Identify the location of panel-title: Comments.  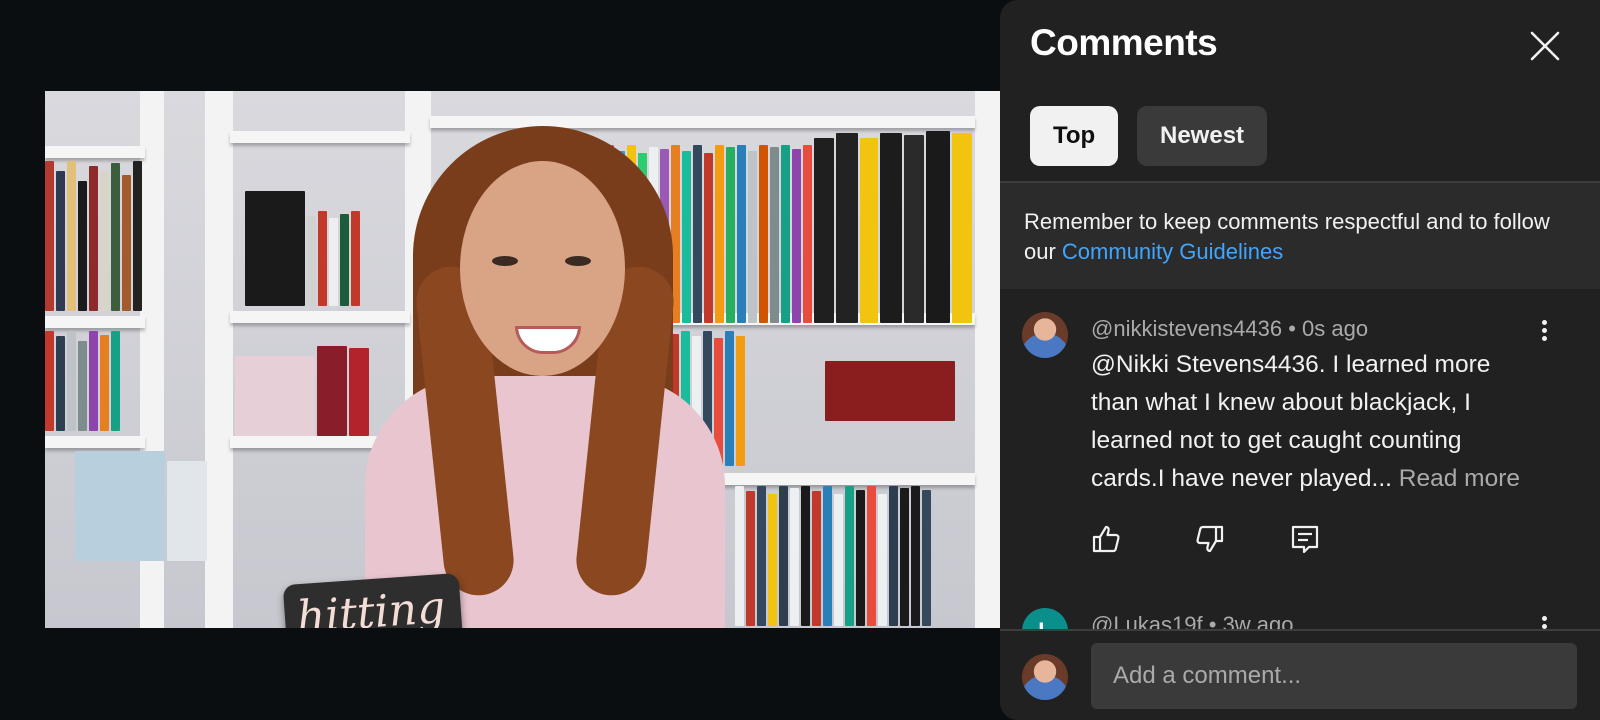
(1124, 42).